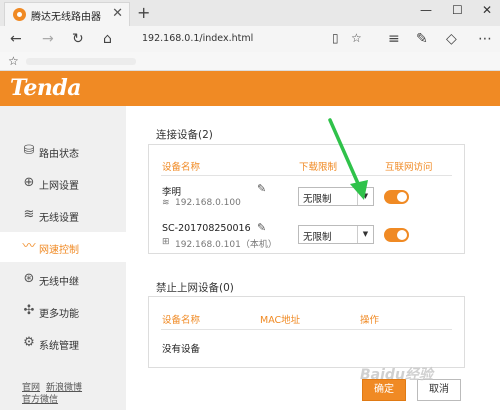  Describe the element at coordinates (31, 388) in the screenshot. I see `official-site-link: 官网` at that location.